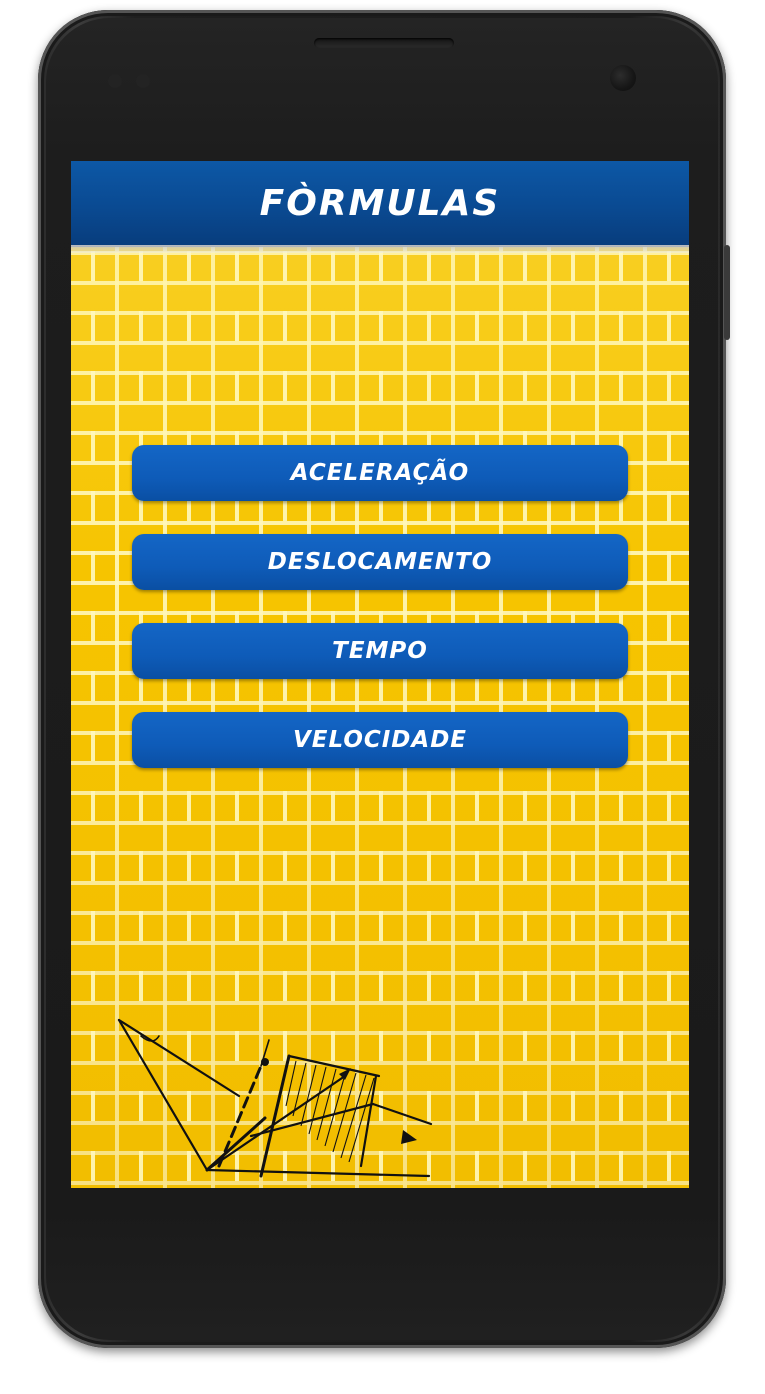  Describe the element at coordinates (380, 562) in the screenshot. I see `deslocamento-button: DESLOCAMENTO` at that location.